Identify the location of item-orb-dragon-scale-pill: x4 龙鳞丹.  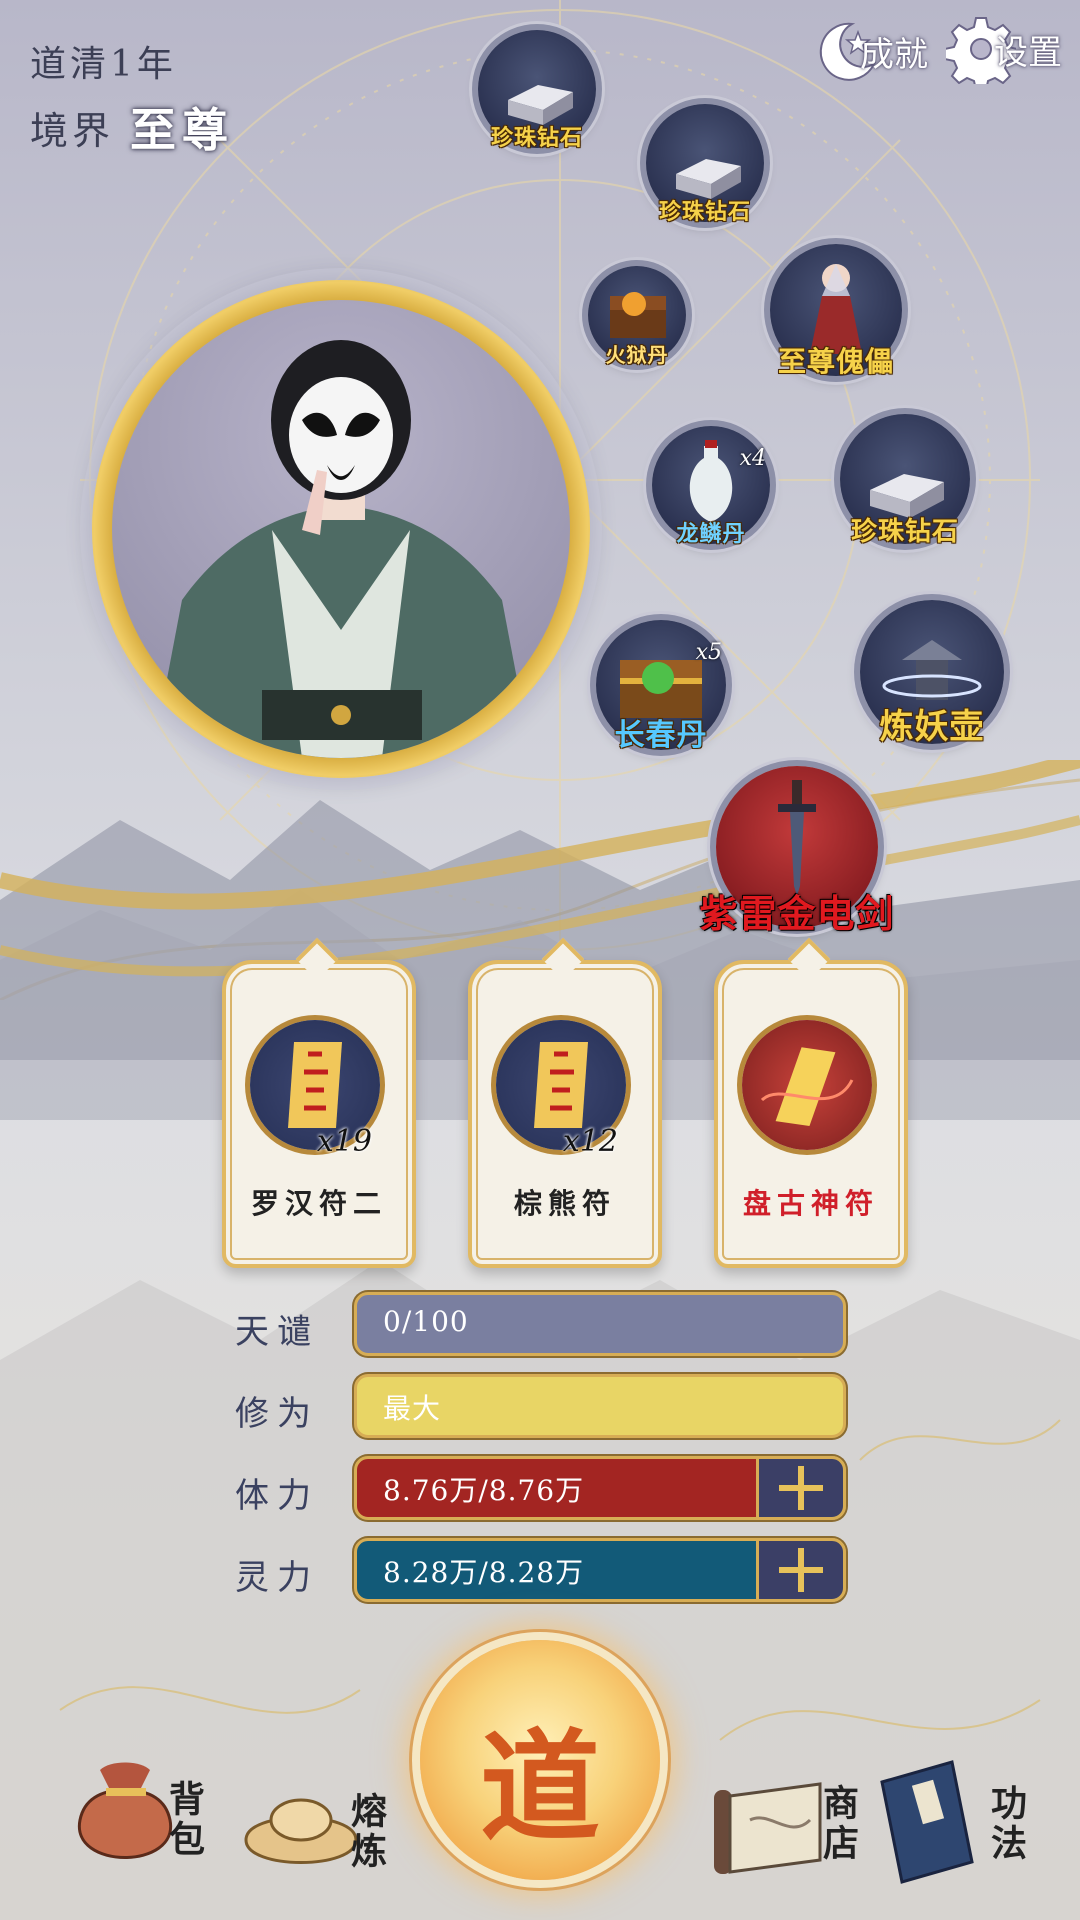
(711, 486).